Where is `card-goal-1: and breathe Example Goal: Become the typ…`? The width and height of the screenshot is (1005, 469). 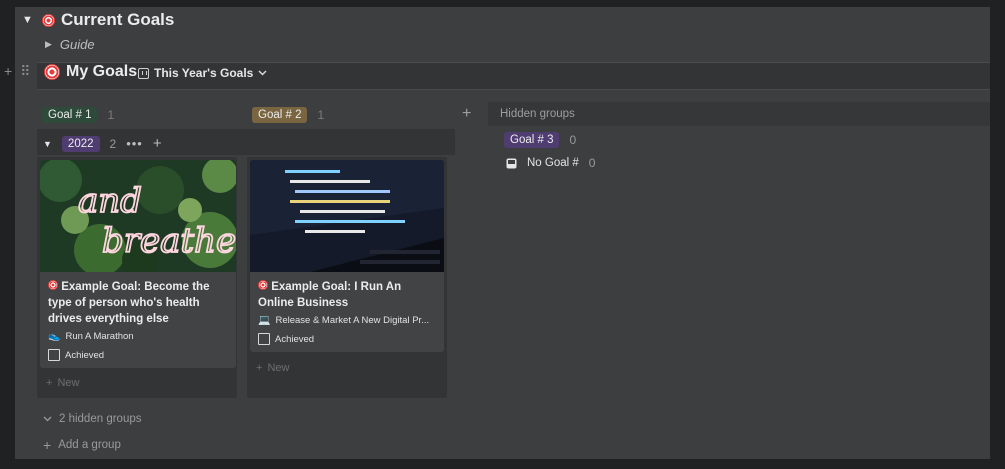 card-goal-1: and breathe Example Goal: Become the typ… is located at coordinates (138, 264).